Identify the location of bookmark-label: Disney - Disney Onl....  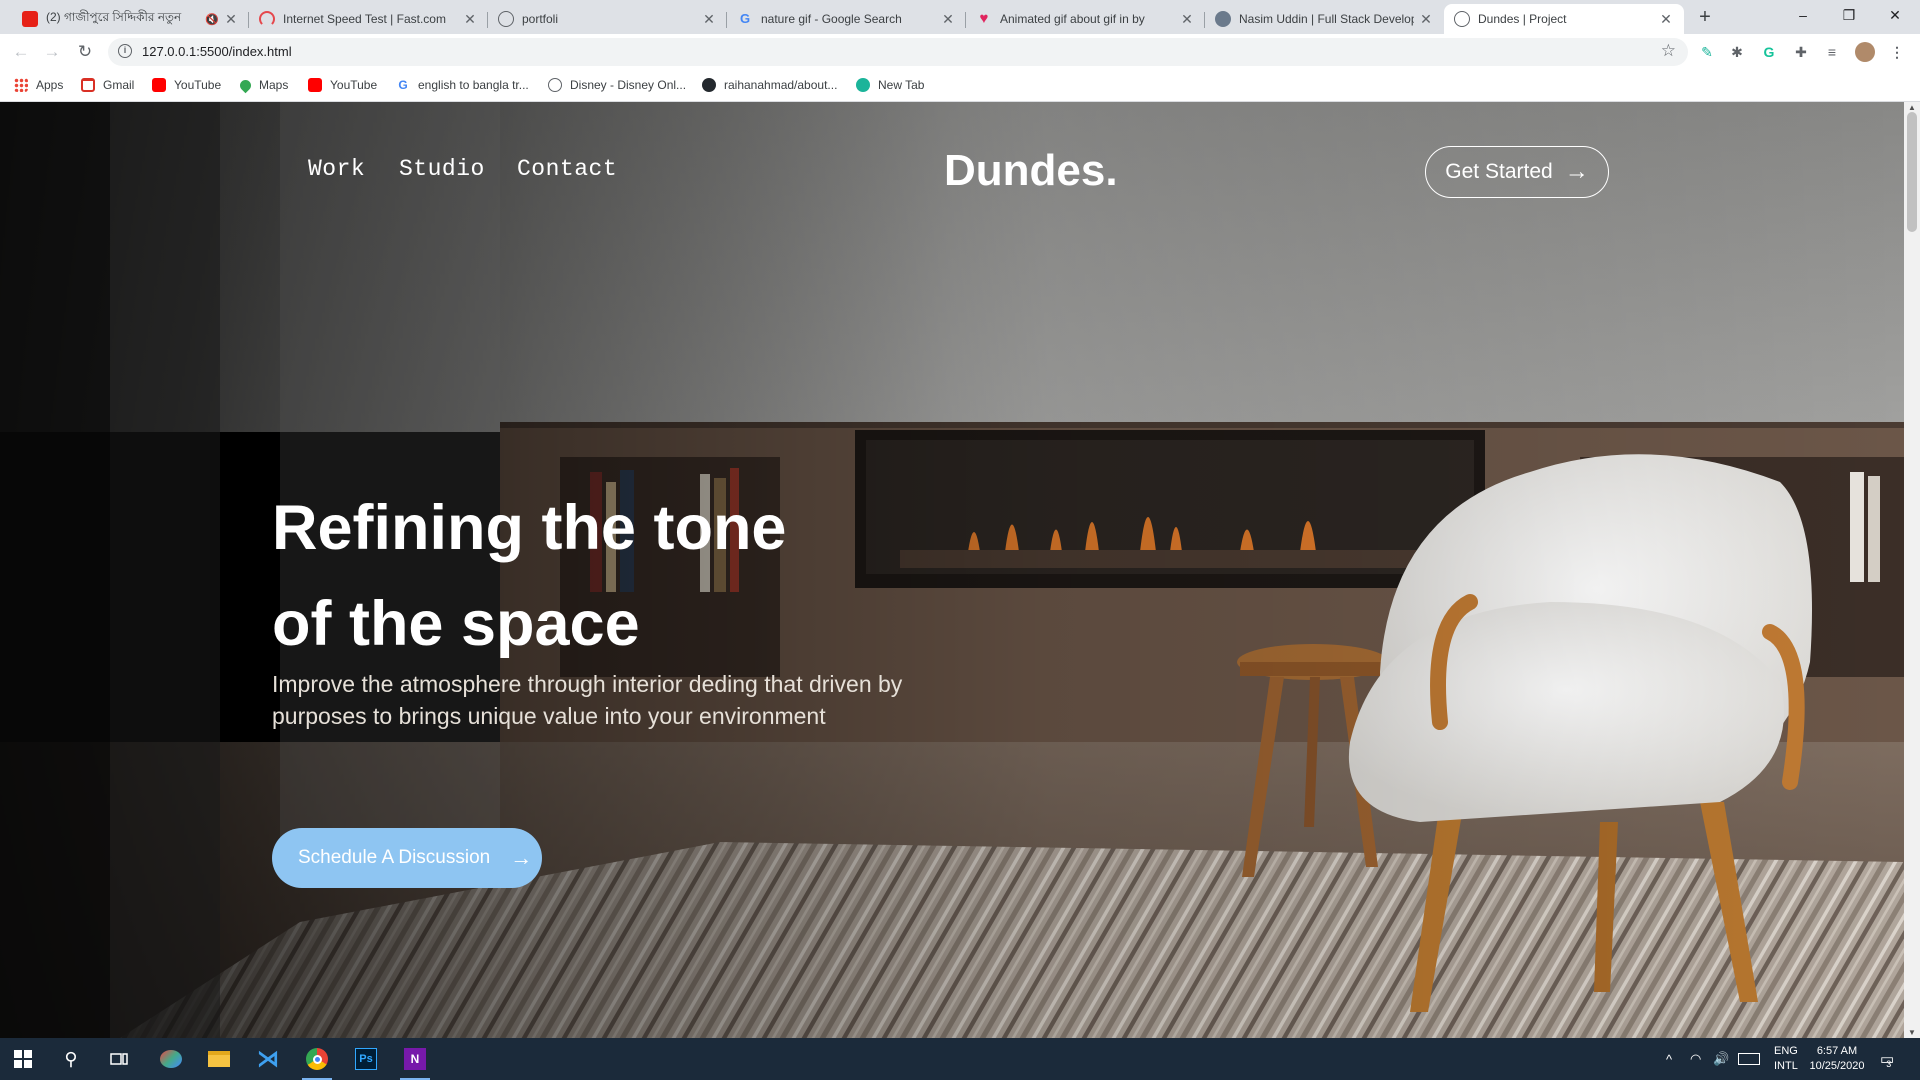
(628, 85).